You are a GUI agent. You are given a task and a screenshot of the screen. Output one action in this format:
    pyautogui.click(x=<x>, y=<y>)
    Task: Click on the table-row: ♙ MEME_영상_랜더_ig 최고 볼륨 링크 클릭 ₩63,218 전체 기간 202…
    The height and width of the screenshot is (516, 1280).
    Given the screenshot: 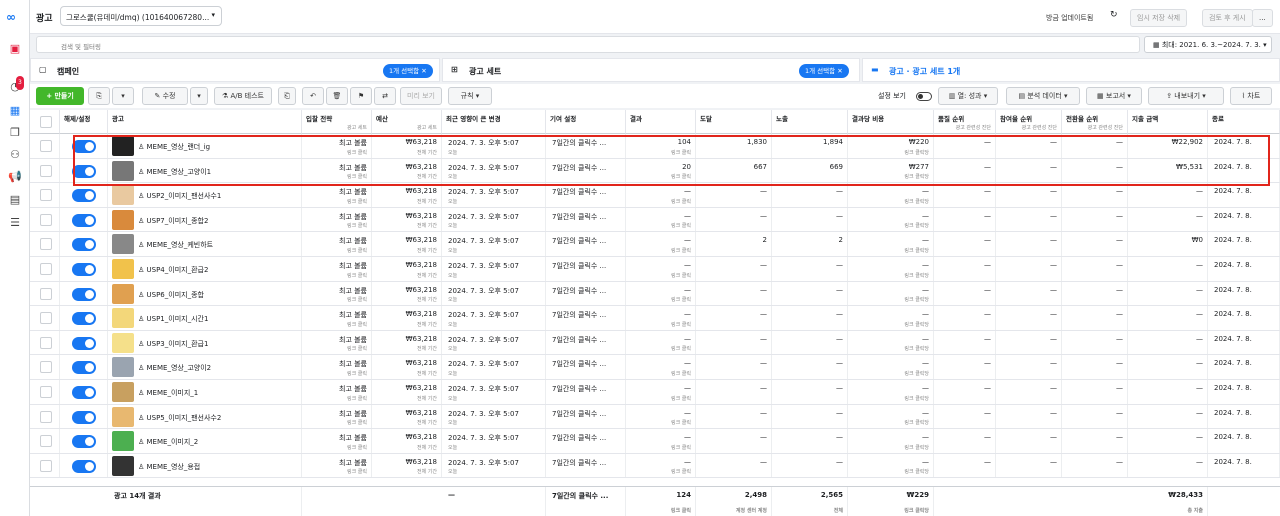 What is the action you would take?
    pyautogui.click(x=655, y=146)
    